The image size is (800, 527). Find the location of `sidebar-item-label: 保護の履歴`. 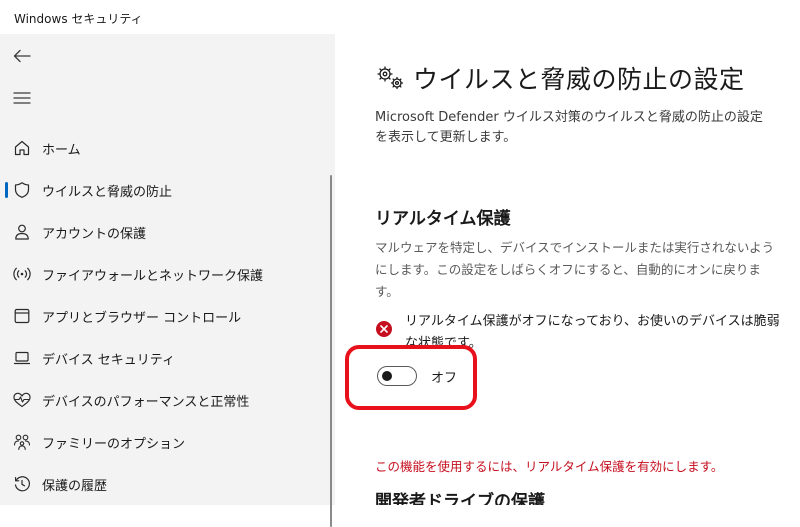

sidebar-item-label: 保護の履歴 is located at coordinates (75, 486).